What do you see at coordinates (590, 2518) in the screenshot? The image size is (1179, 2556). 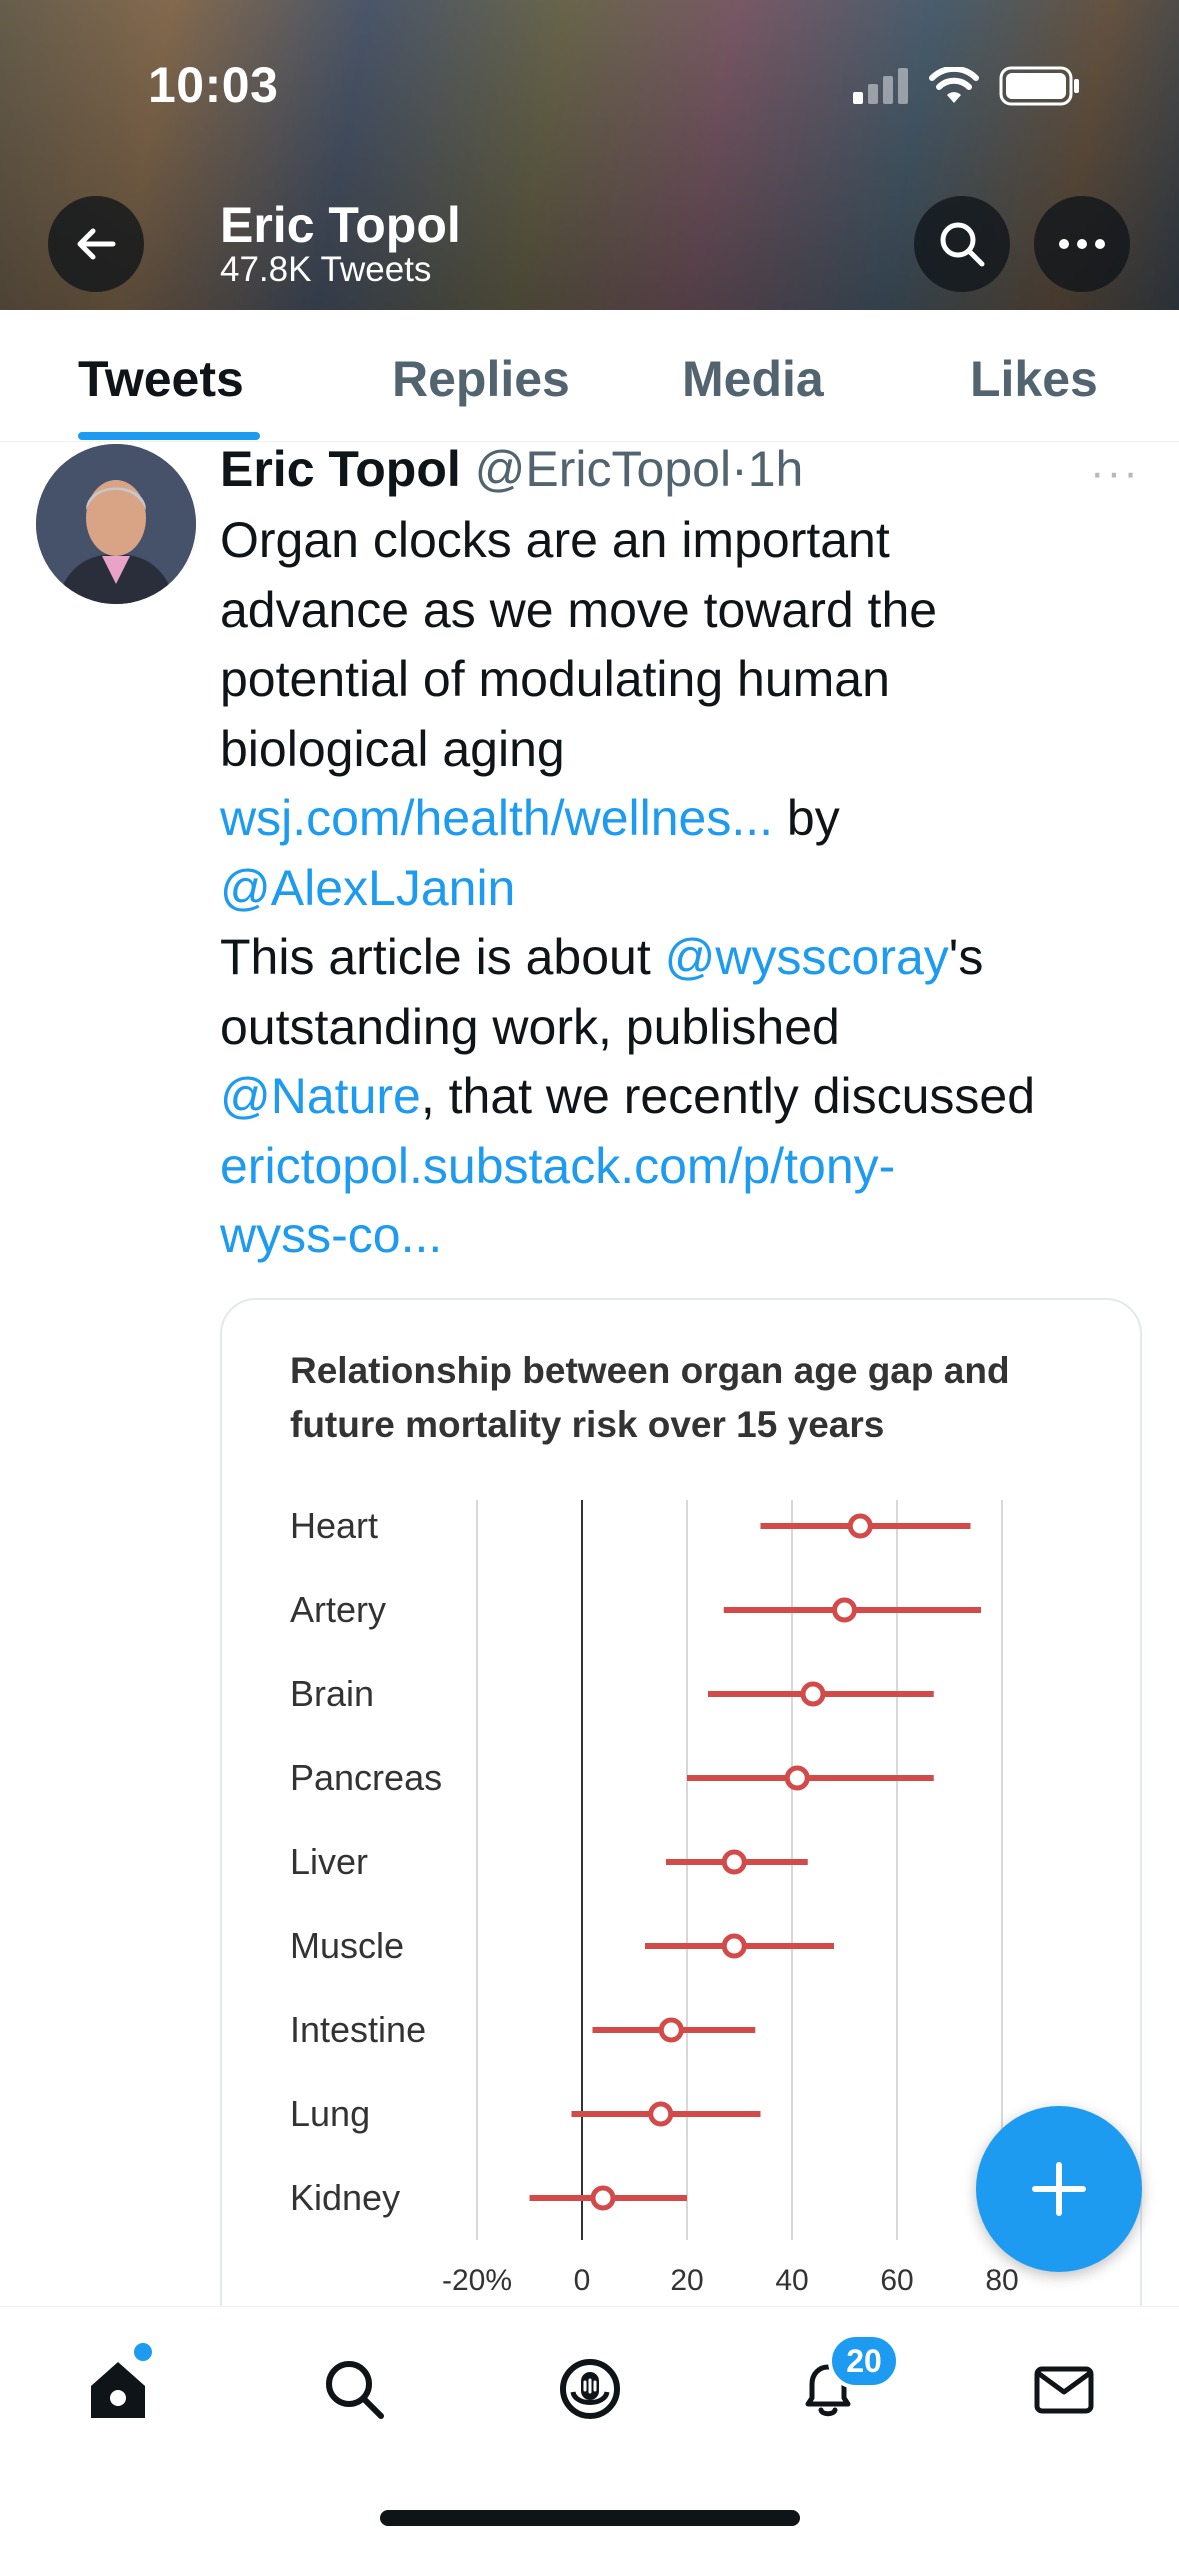 I see `home-indicator` at bounding box center [590, 2518].